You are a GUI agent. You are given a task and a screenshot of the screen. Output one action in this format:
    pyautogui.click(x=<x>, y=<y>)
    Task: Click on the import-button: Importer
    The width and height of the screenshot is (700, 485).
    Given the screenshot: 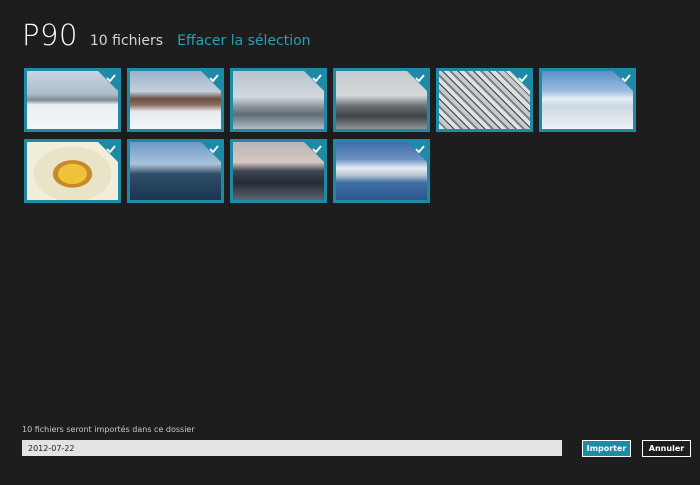 What is the action you would take?
    pyautogui.click(x=606, y=448)
    